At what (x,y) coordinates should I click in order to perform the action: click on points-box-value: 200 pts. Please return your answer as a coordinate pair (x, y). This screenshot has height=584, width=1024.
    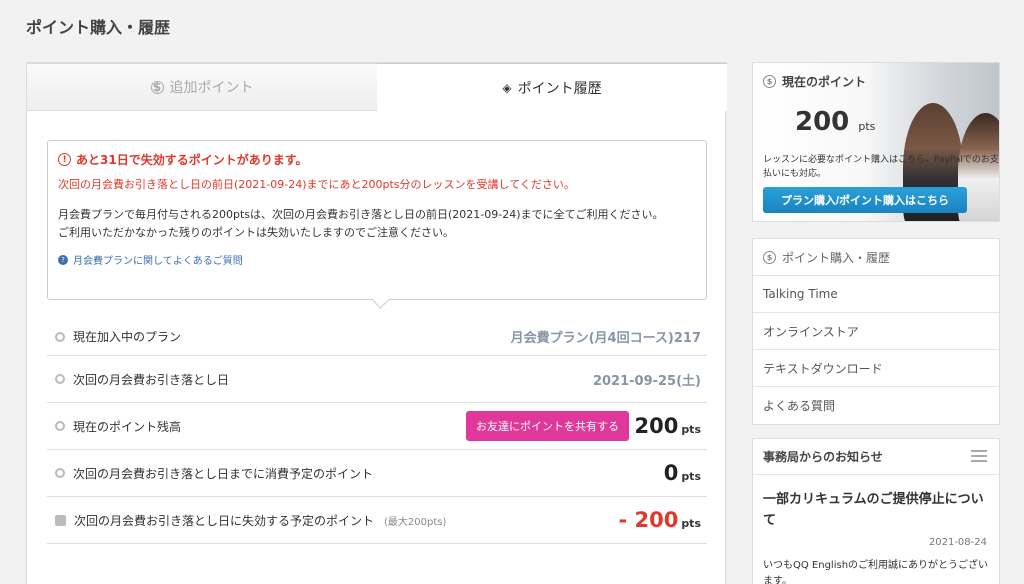
    Looking at the image, I should click on (835, 122).